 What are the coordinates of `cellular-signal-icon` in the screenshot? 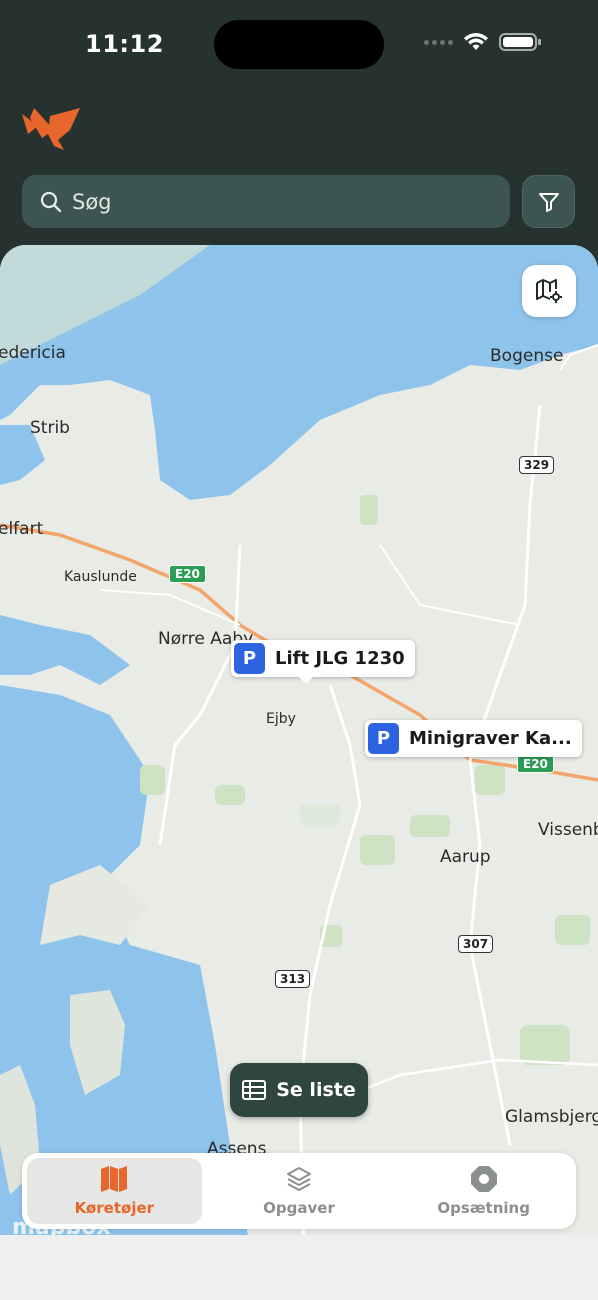 It's located at (438, 42).